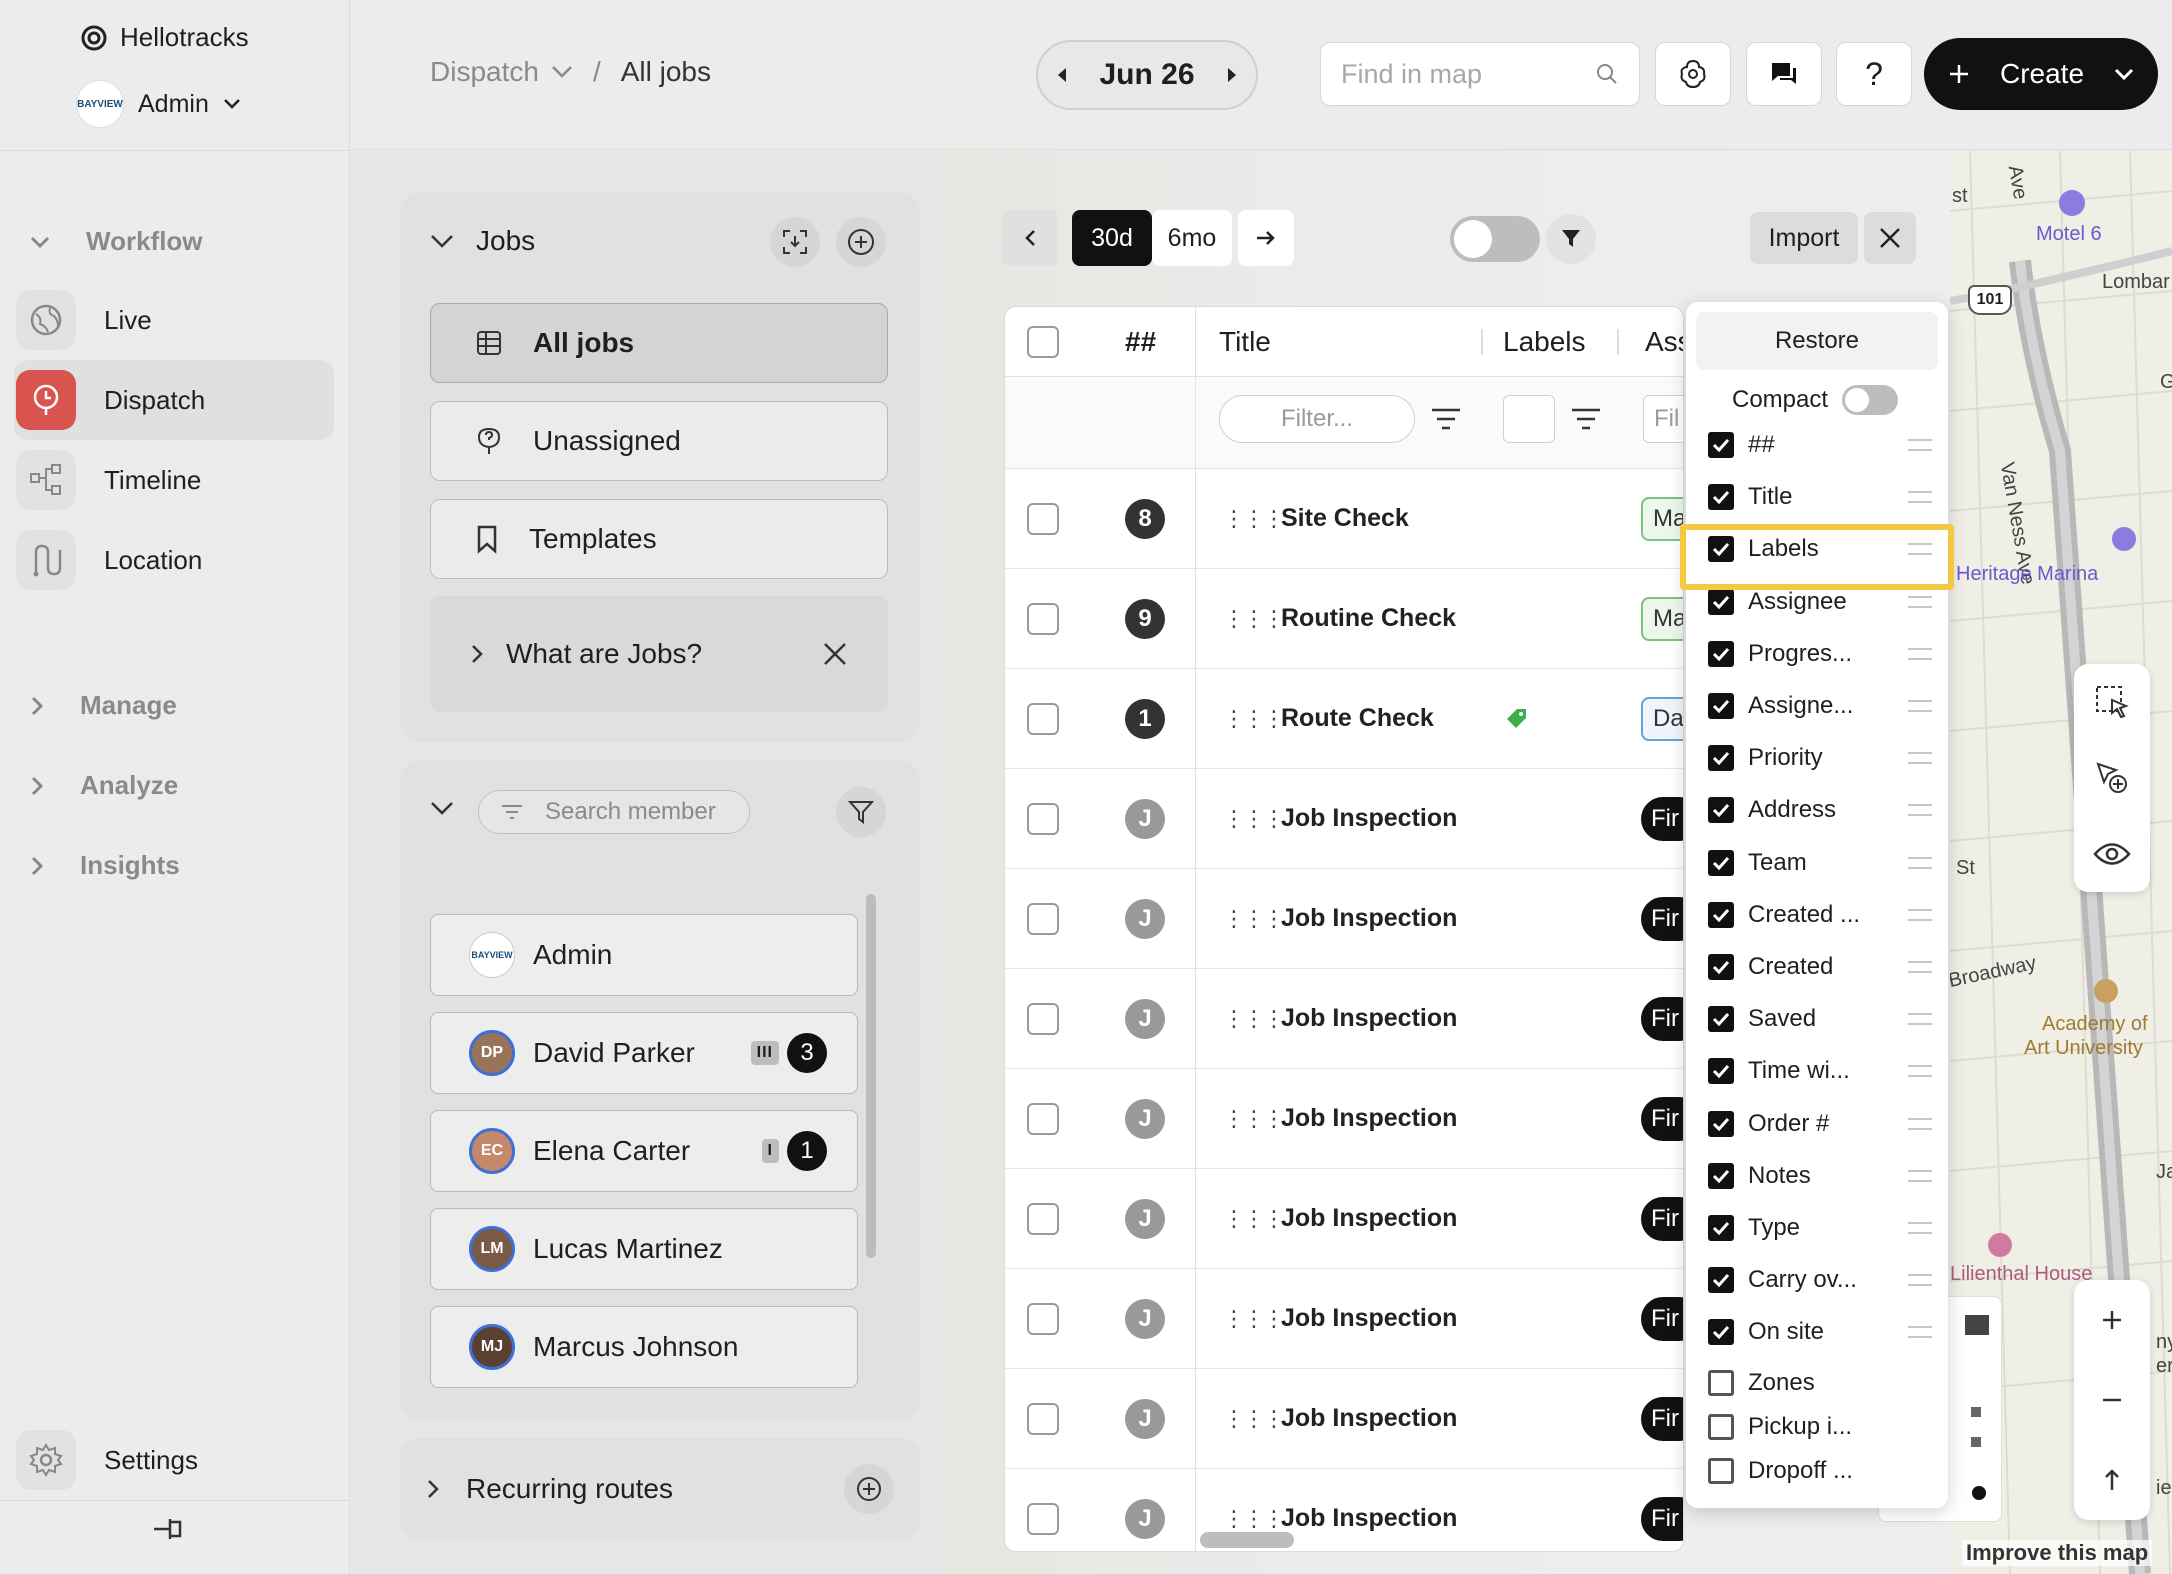  Describe the element at coordinates (1820, 1124) in the screenshot. I see `column-option: Order #` at that location.